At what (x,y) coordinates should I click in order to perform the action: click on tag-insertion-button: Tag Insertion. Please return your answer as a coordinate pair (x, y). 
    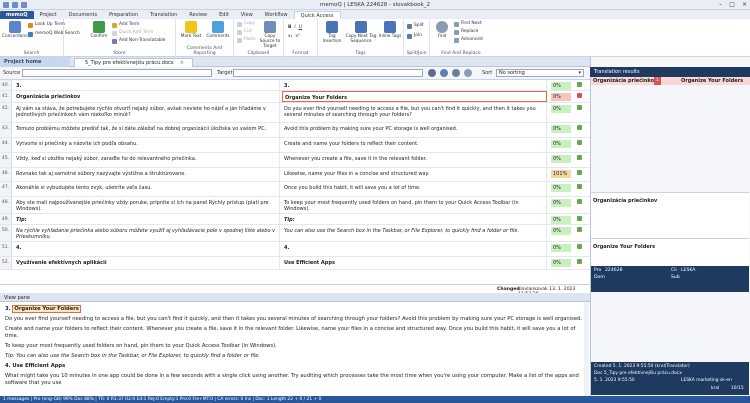
    Looking at the image, I should click on (332, 32).